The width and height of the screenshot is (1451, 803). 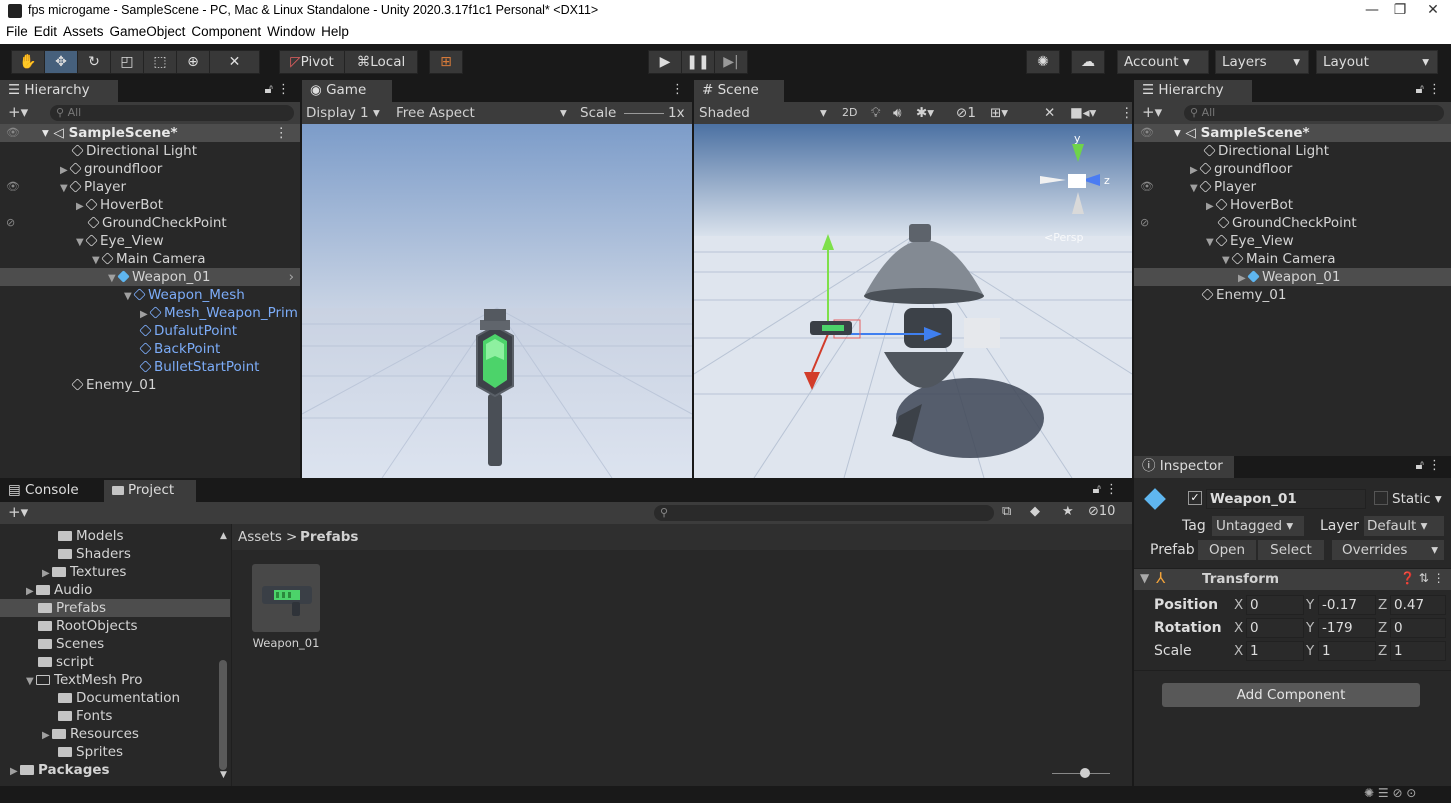 I want to click on scale-tool-icon: ◰, so click(x=127, y=62).